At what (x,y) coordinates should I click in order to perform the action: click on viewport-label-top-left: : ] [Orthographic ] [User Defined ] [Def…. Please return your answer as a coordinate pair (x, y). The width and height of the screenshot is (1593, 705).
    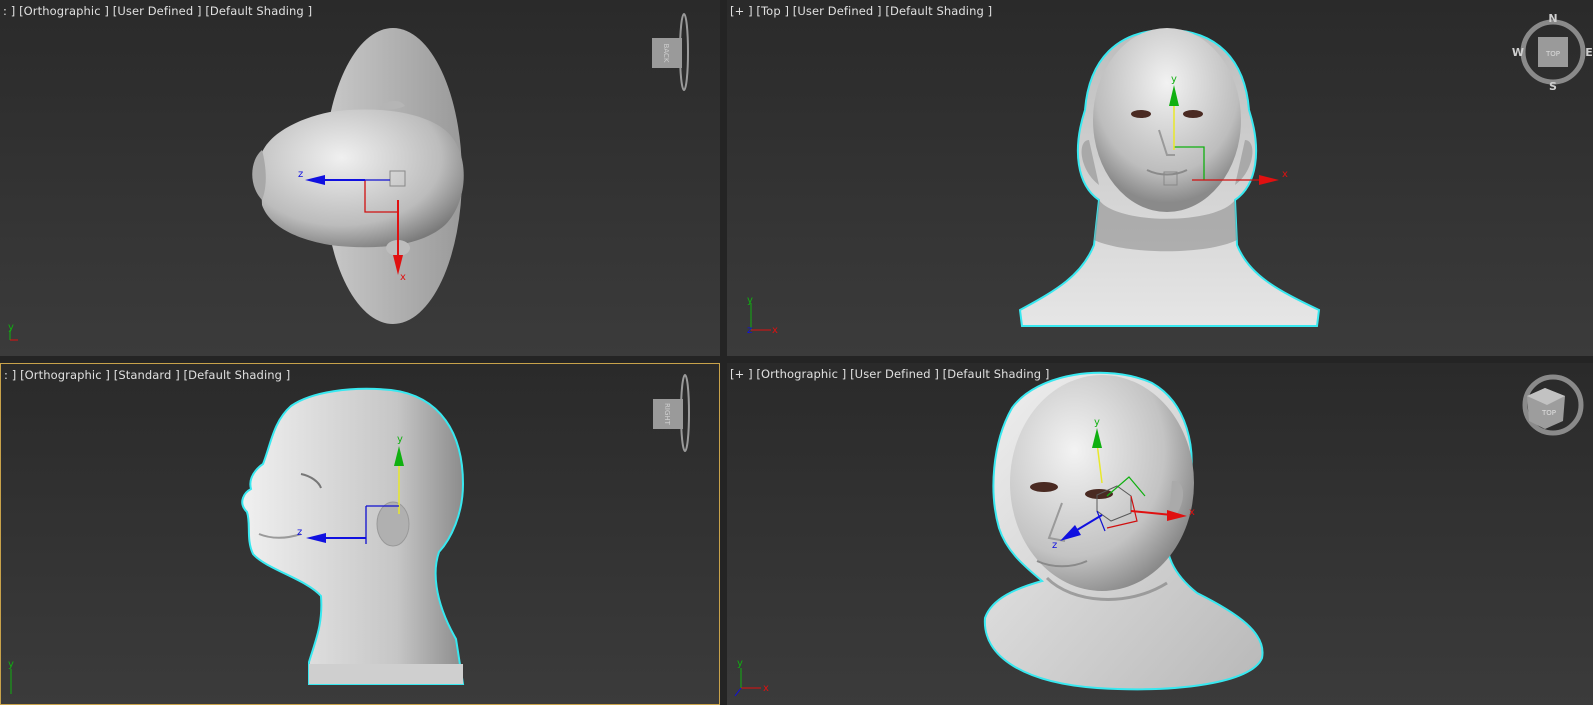
    Looking at the image, I should click on (157, 11).